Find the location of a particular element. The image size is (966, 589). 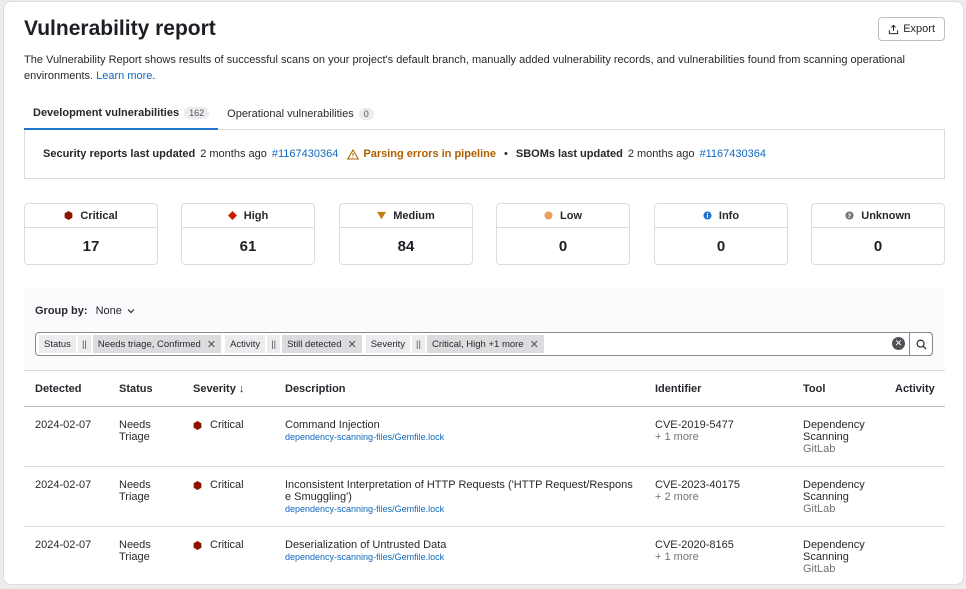

export-button: Export is located at coordinates (911, 29).